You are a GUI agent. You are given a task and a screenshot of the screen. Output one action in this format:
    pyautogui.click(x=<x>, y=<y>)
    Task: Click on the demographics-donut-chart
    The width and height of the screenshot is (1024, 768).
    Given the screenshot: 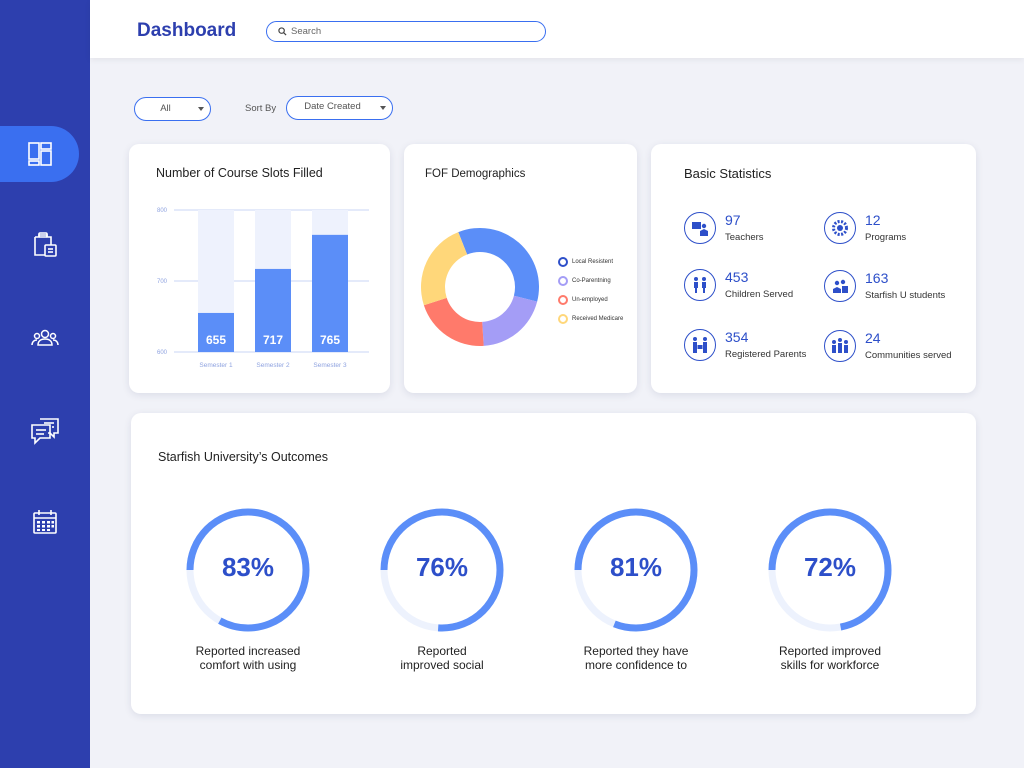 What is the action you would take?
    pyautogui.click(x=480, y=287)
    